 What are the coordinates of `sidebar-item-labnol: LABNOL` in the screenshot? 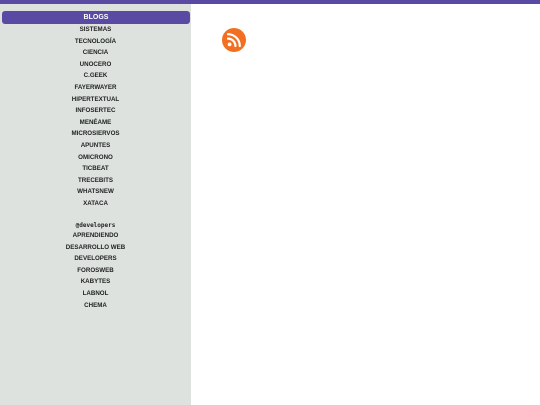 It's located at (95, 294).